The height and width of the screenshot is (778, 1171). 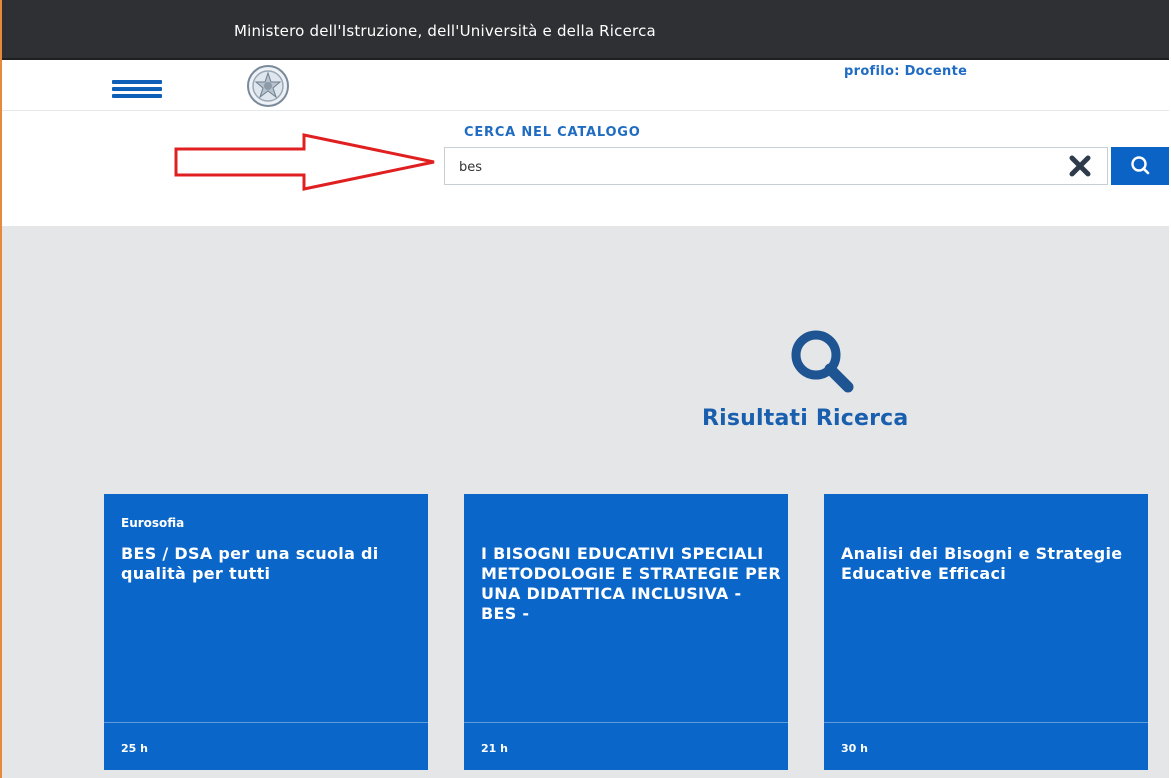 What do you see at coordinates (905, 71) in the screenshot?
I see `profile-label: profilo: Docente` at bounding box center [905, 71].